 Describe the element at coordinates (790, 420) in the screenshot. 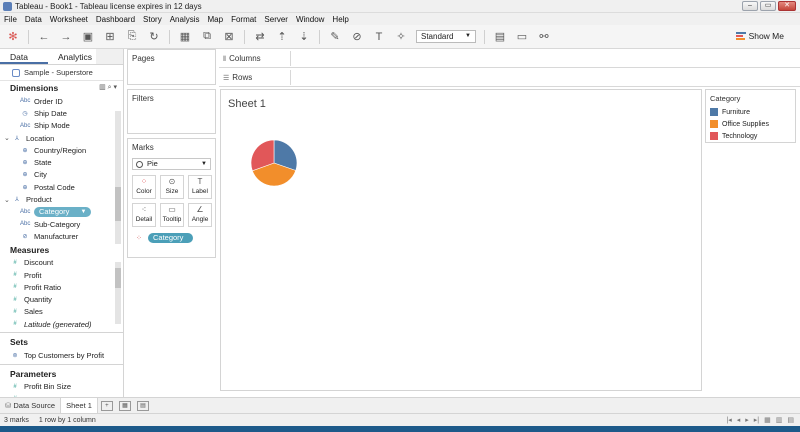

I see `tabs-icon: ▤` at that location.